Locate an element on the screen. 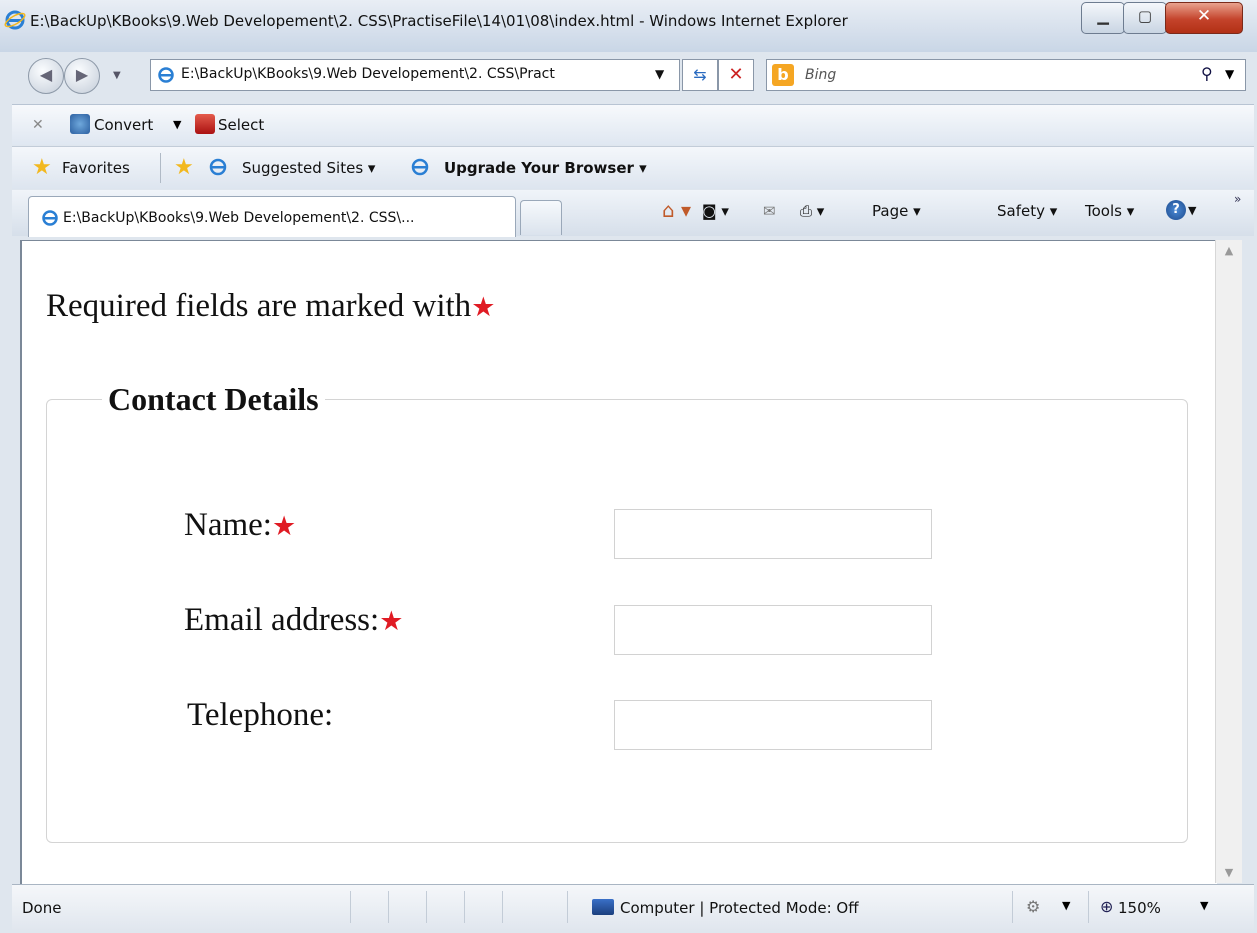  scroll-down-icon: ▼ is located at coordinates (1229, 872).